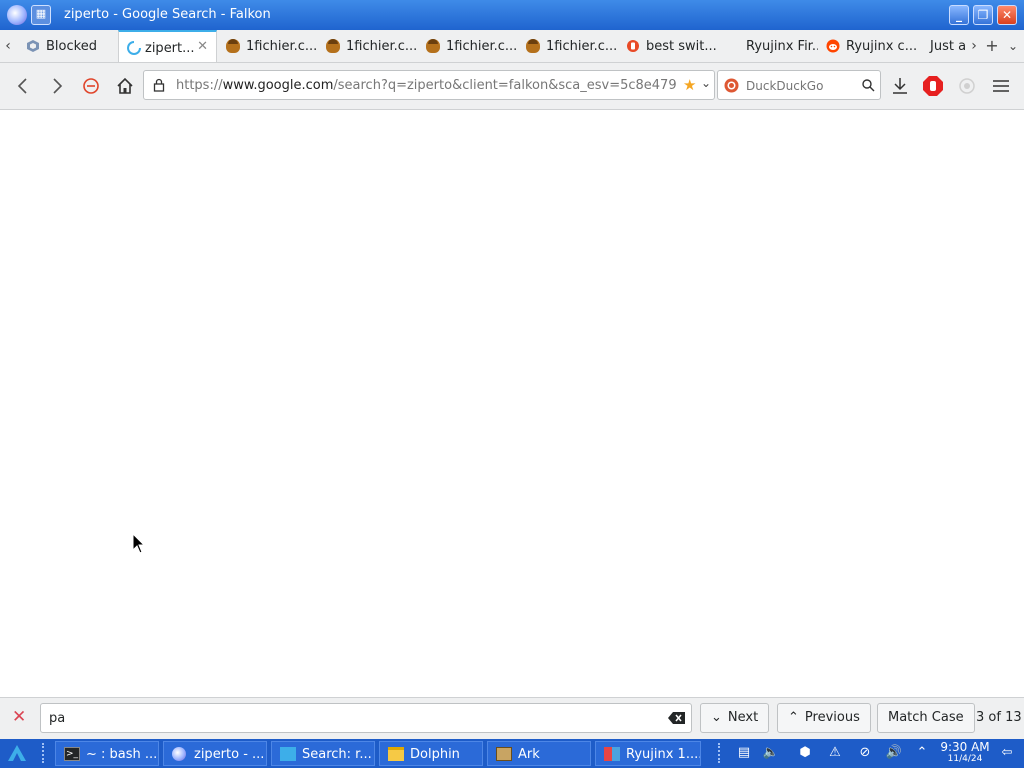  Describe the element at coordinates (922, 753) in the screenshot. I see `expand-tray-chevron-icon: ⌃` at that location.